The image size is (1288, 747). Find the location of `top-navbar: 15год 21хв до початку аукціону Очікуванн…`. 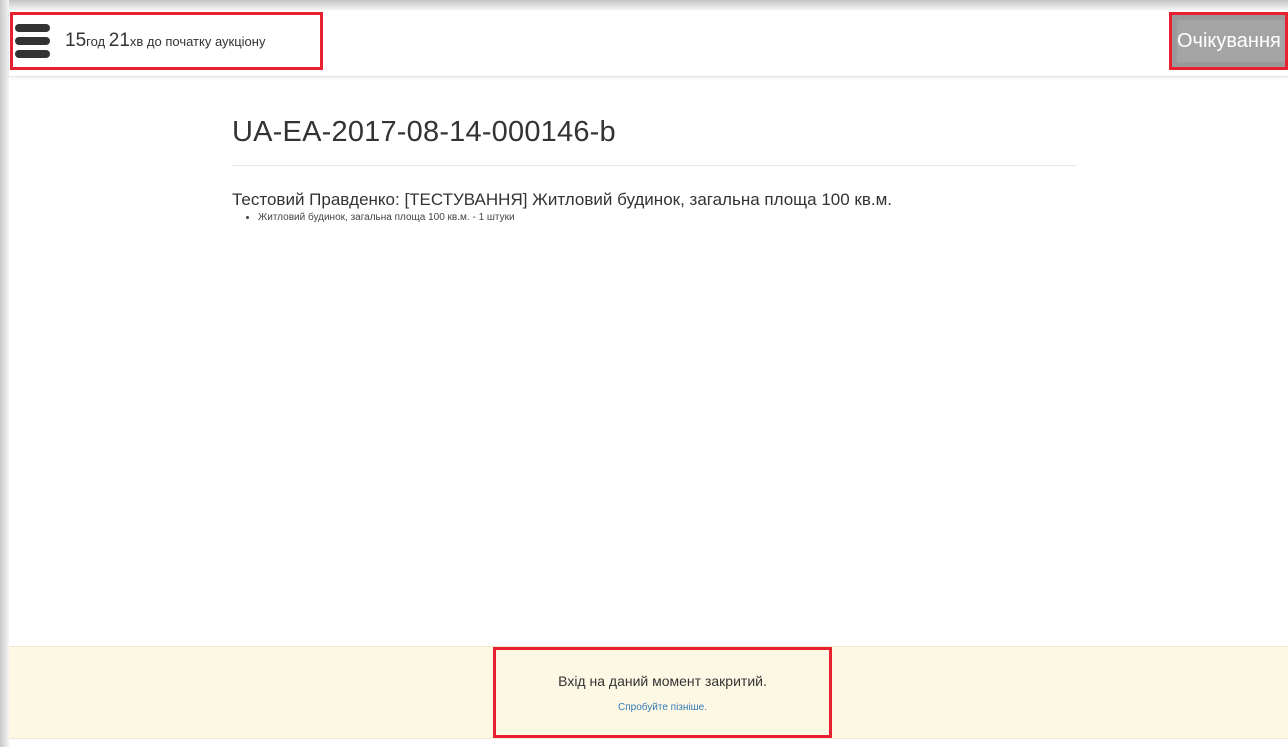

top-navbar: 15год 21хв до початку аукціону Очікуванн… is located at coordinates (648, 43).